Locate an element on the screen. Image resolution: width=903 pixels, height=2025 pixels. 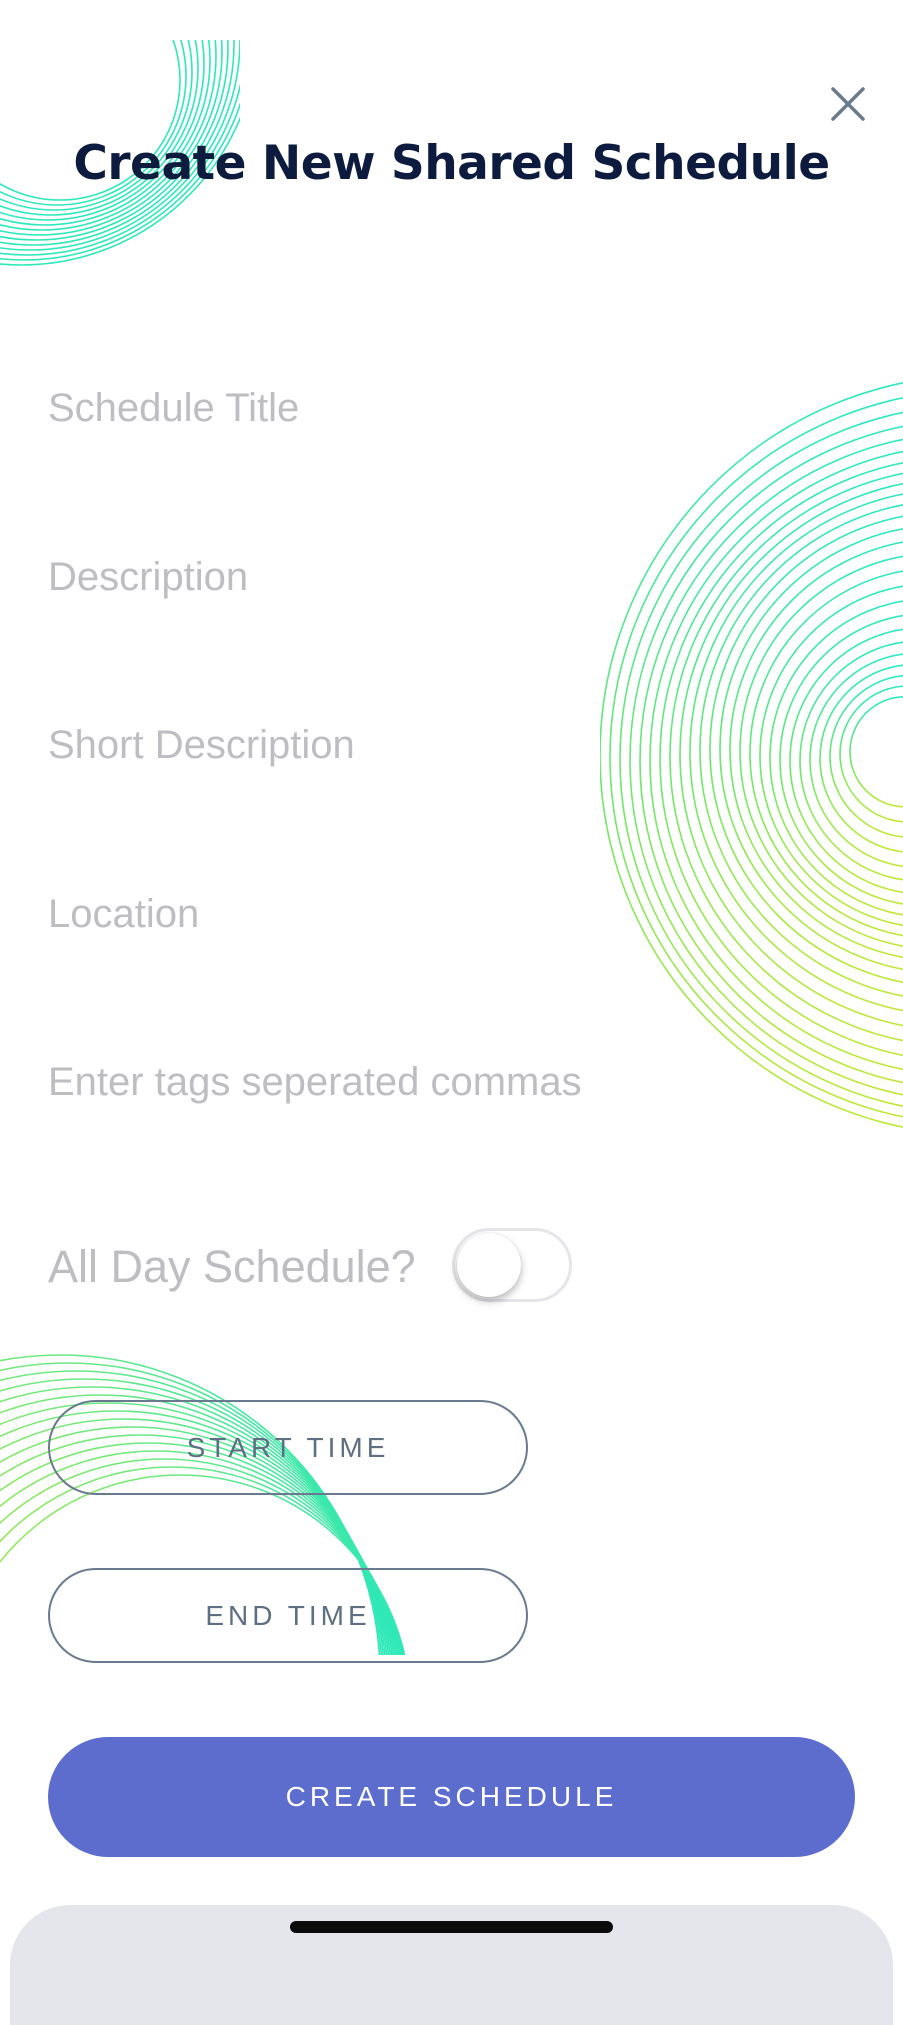
page-title: Create New Shared Schedule is located at coordinates (451, 163).